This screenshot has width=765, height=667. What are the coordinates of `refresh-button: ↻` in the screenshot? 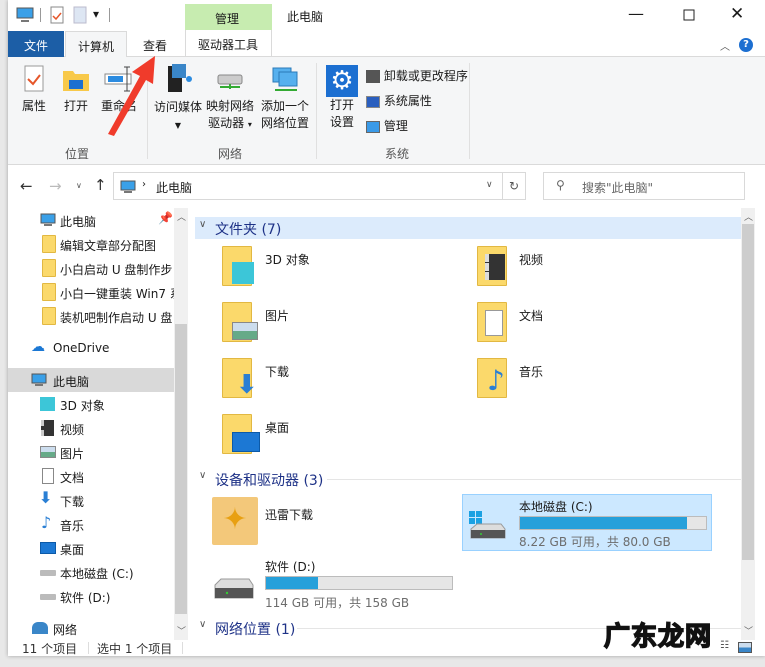 It's located at (514, 186).